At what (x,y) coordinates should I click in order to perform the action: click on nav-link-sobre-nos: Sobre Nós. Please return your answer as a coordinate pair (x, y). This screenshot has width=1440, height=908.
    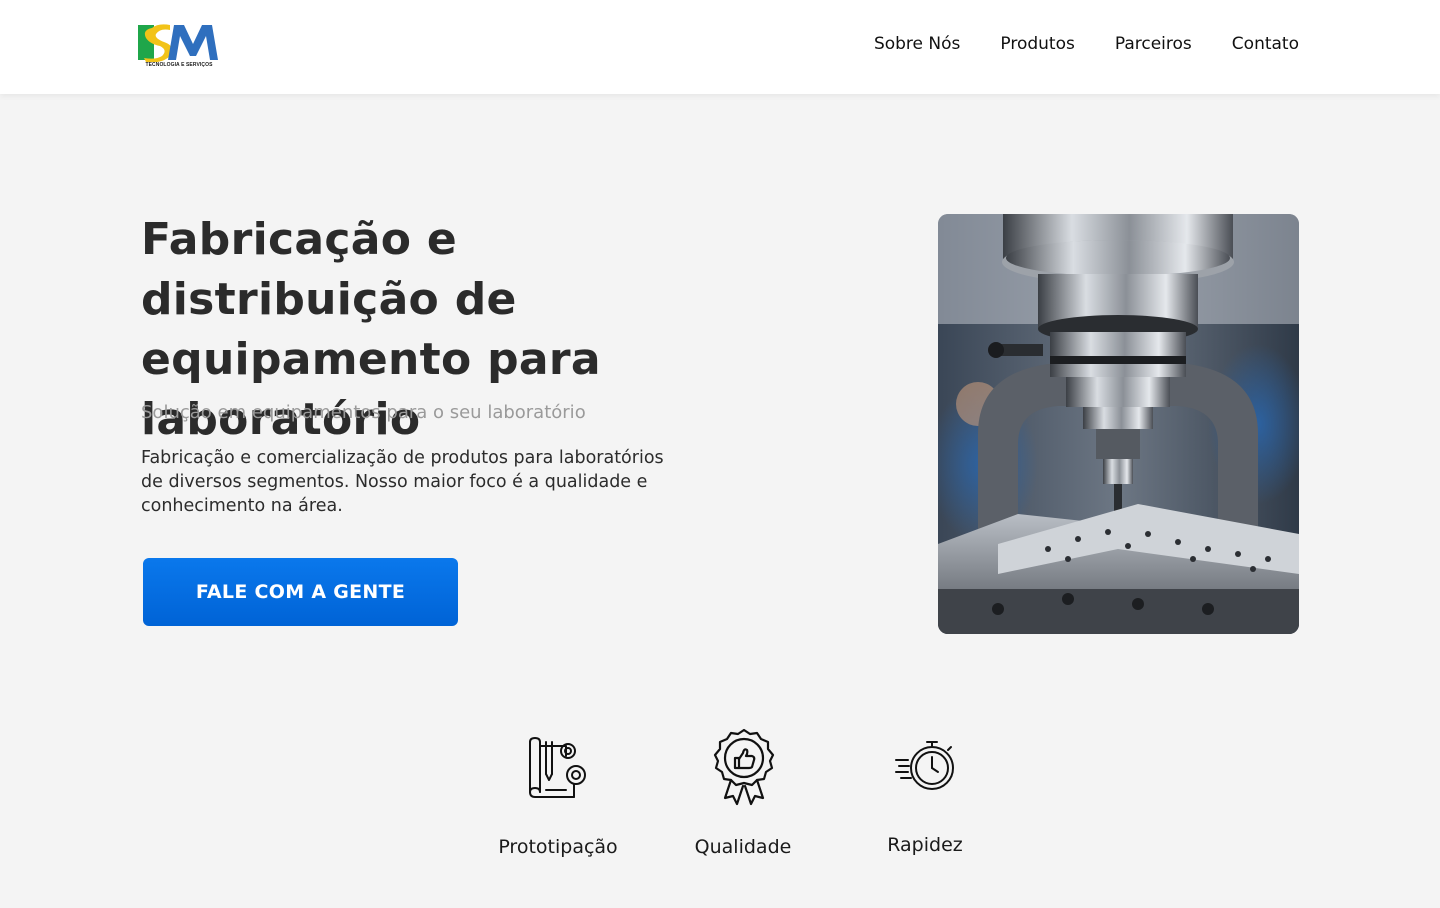
    Looking at the image, I should click on (917, 44).